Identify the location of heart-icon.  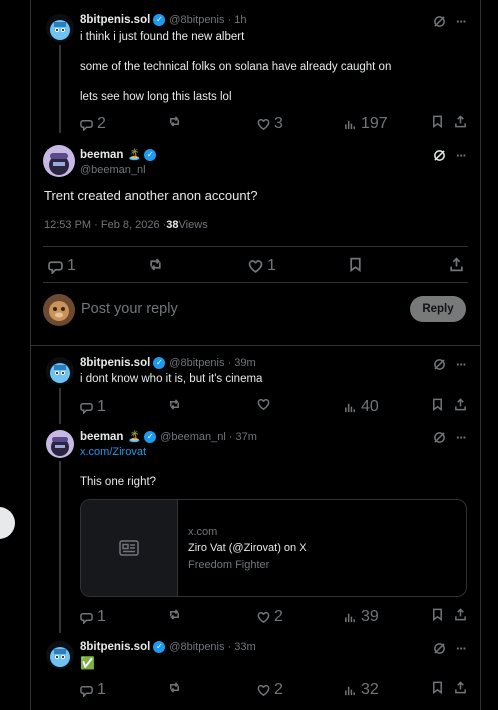
(263, 124).